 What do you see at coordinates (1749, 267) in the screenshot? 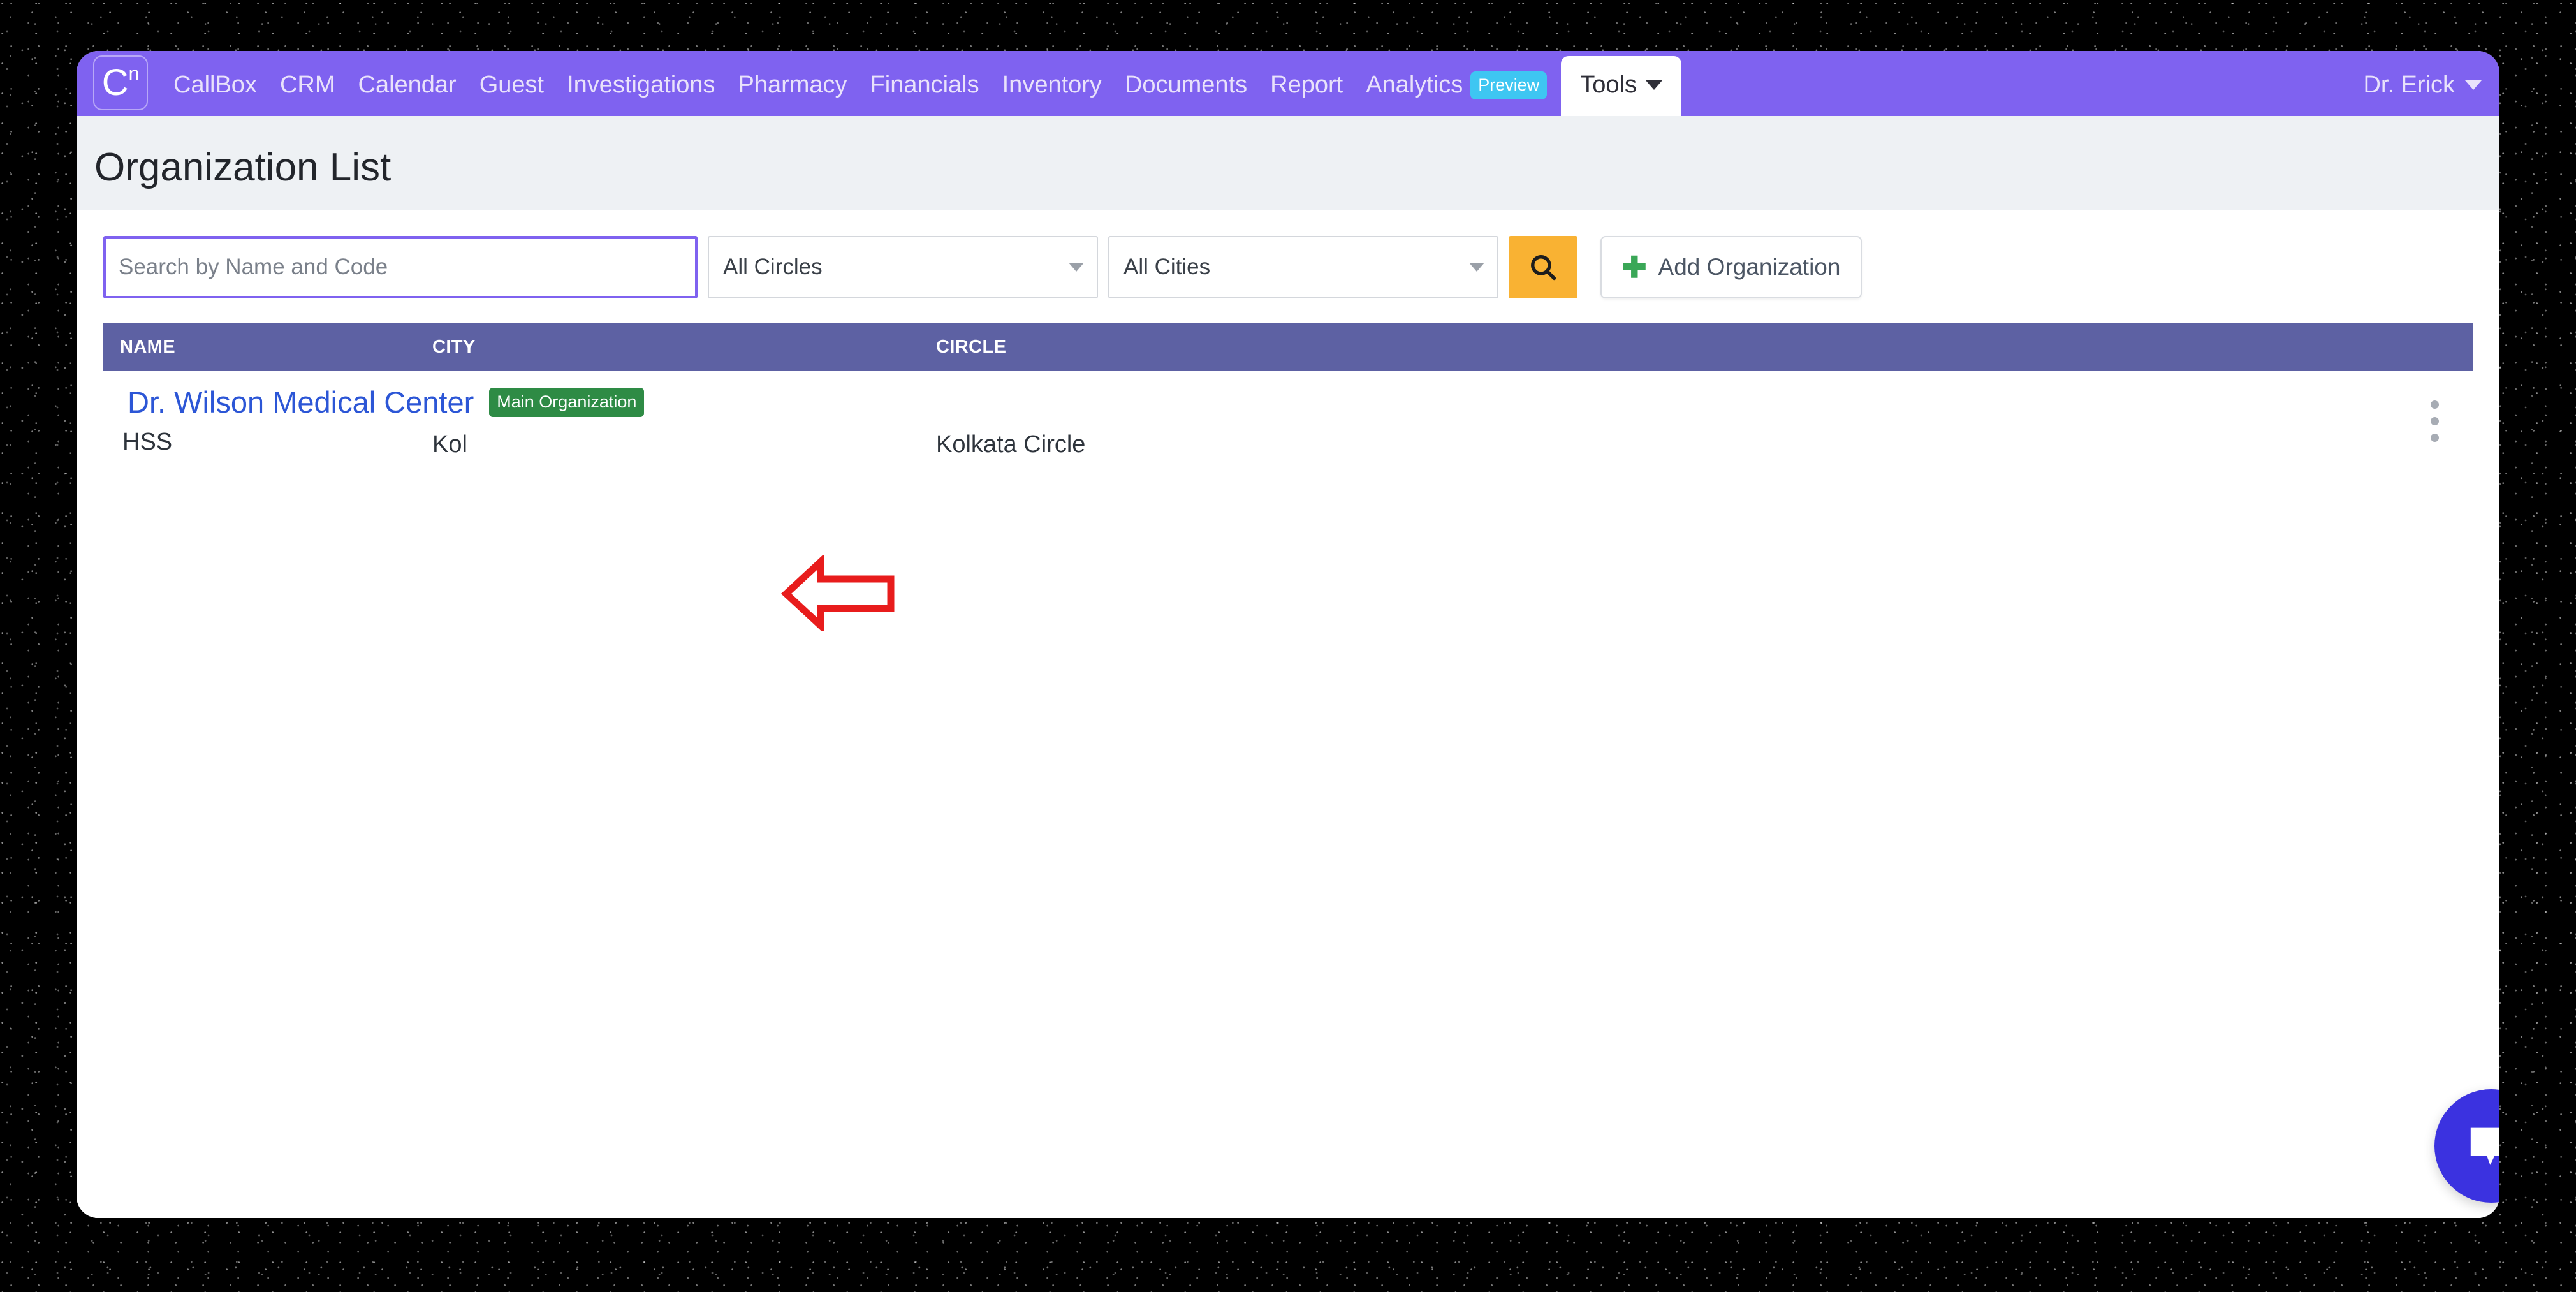
I see `add-organization-label: Add Organization` at bounding box center [1749, 267].